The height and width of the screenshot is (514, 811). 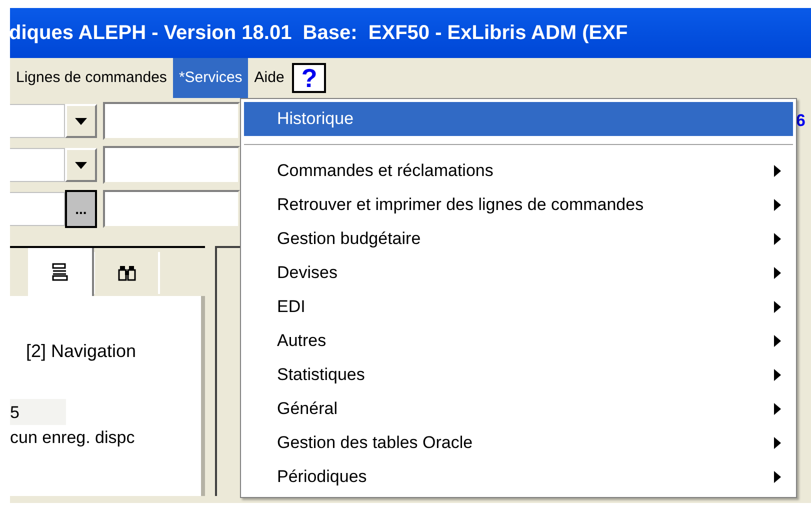 What do you see at coordinates (518, 119) in the screenshot?
I see `menu-entry: Historique` at bounding box center [518, 119].